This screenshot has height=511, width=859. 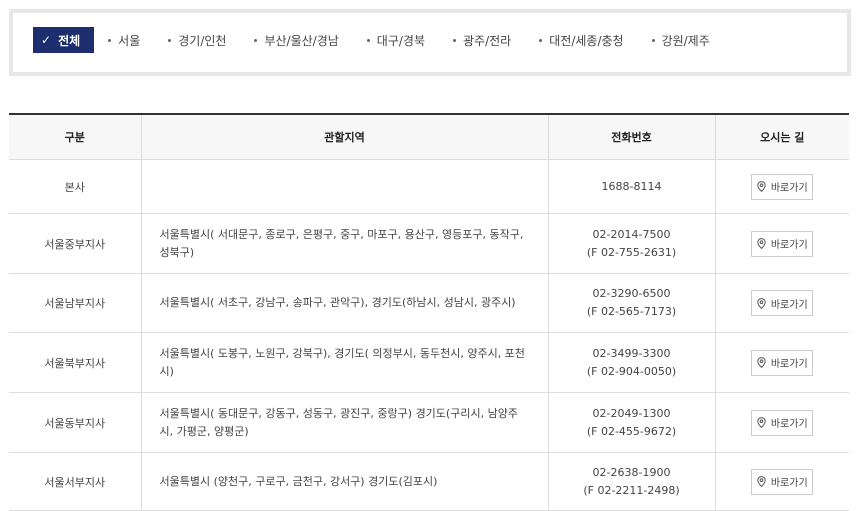 What do you see at coordinates (344, 186) in the screenshot?
I see `jurisdiction-region` at bounding box center [344, 186].